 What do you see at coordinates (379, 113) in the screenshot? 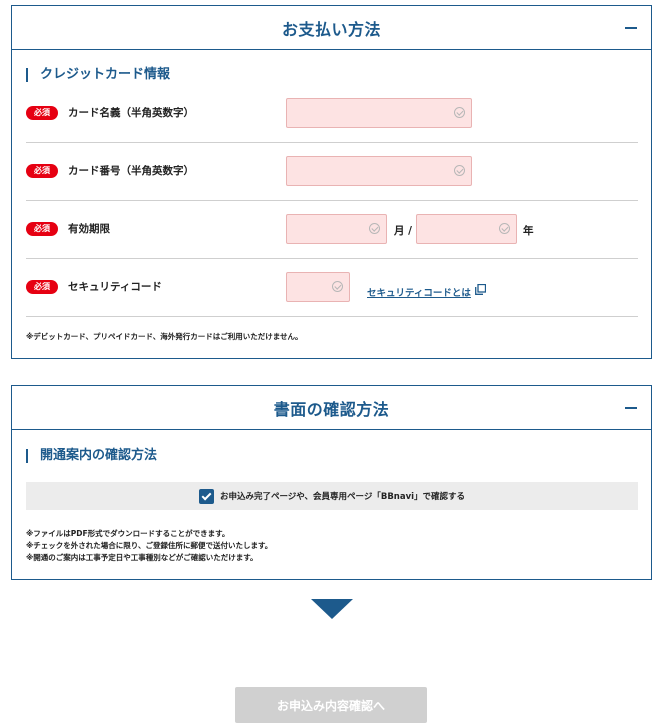
I see `card-name-input` at bounding box center [379, 113].